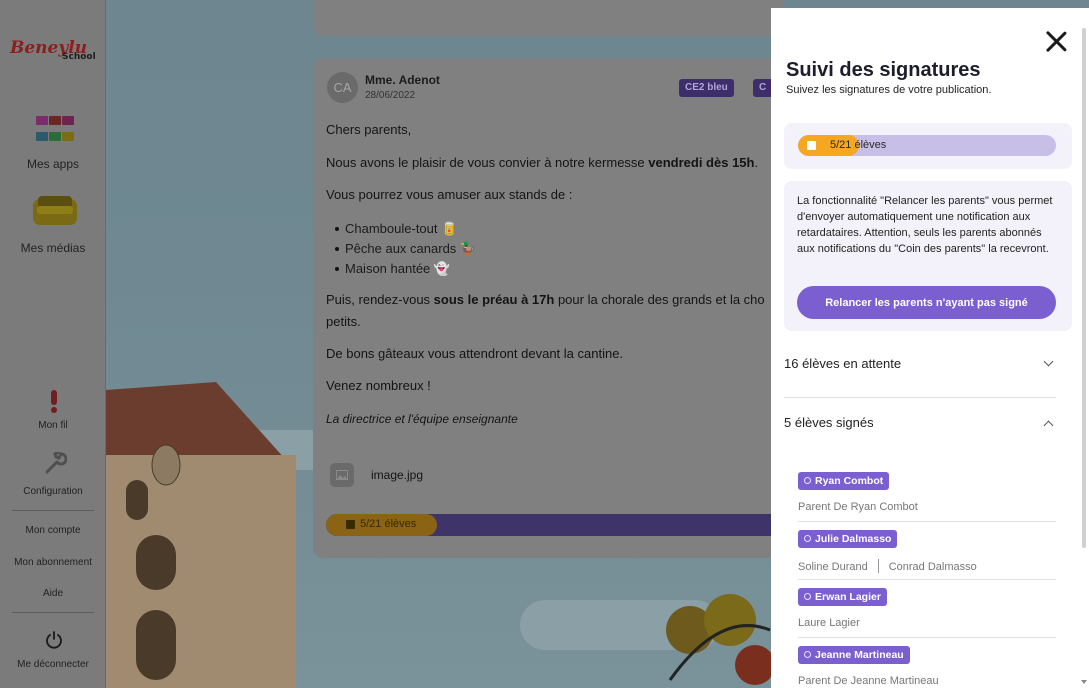 The height and width of the screenshot is (688, 1089). I want to click on sidebar-item-mon-fil: Mon fil, so click(53, 425).